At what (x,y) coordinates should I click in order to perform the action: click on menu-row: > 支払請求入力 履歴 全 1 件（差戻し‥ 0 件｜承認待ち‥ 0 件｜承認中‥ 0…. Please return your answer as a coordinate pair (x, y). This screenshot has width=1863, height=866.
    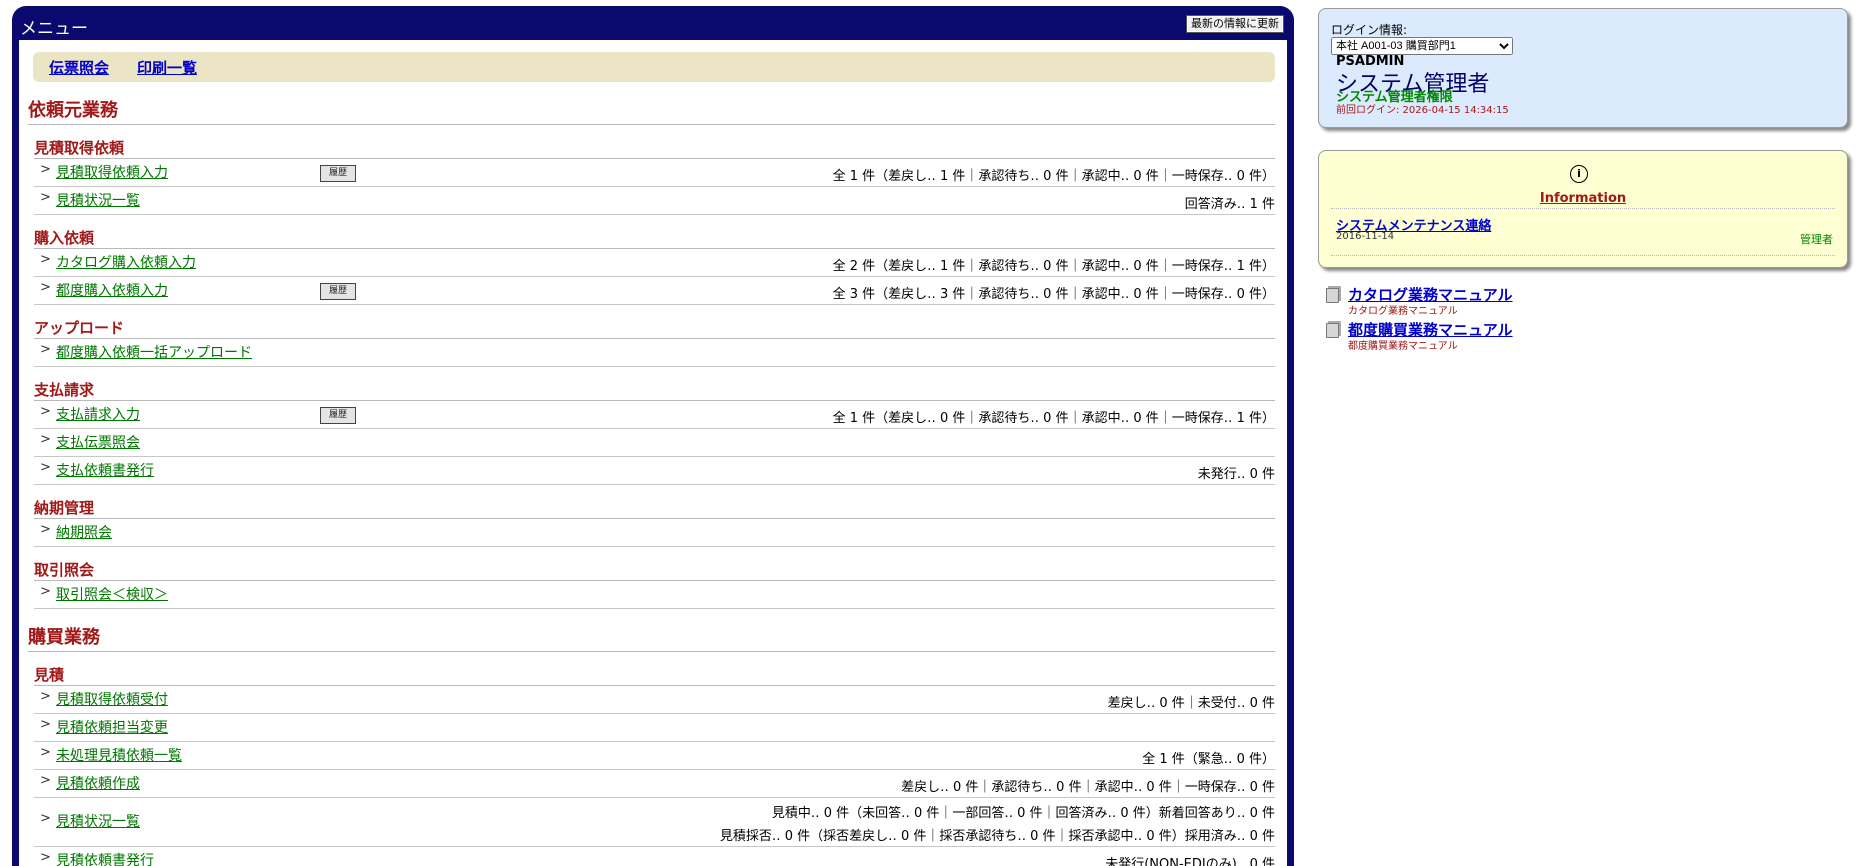
    Looking at the image, I should click on (654, 415).